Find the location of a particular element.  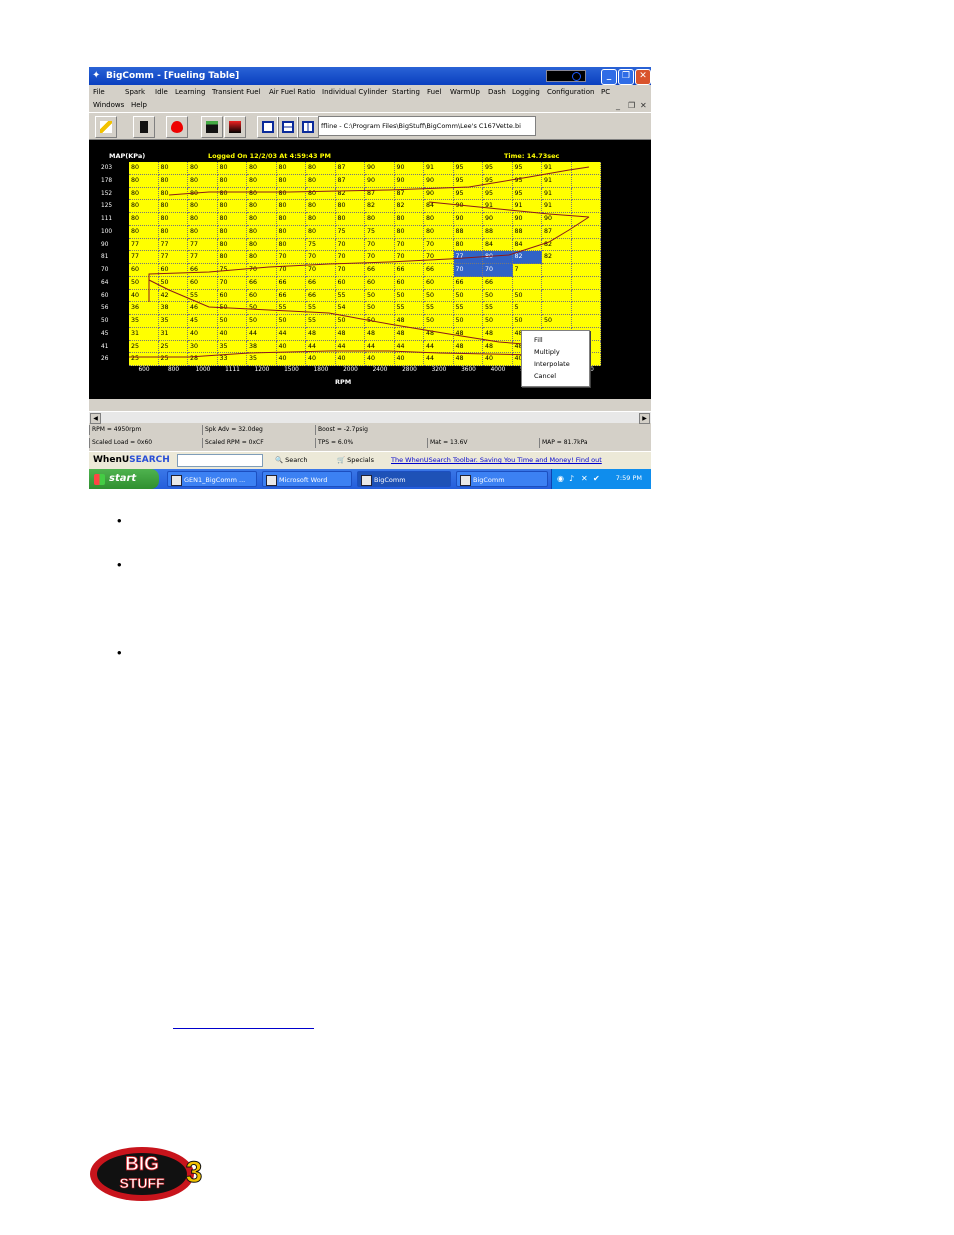

clock: 7:59 PM is located at coordinates (628, 478).